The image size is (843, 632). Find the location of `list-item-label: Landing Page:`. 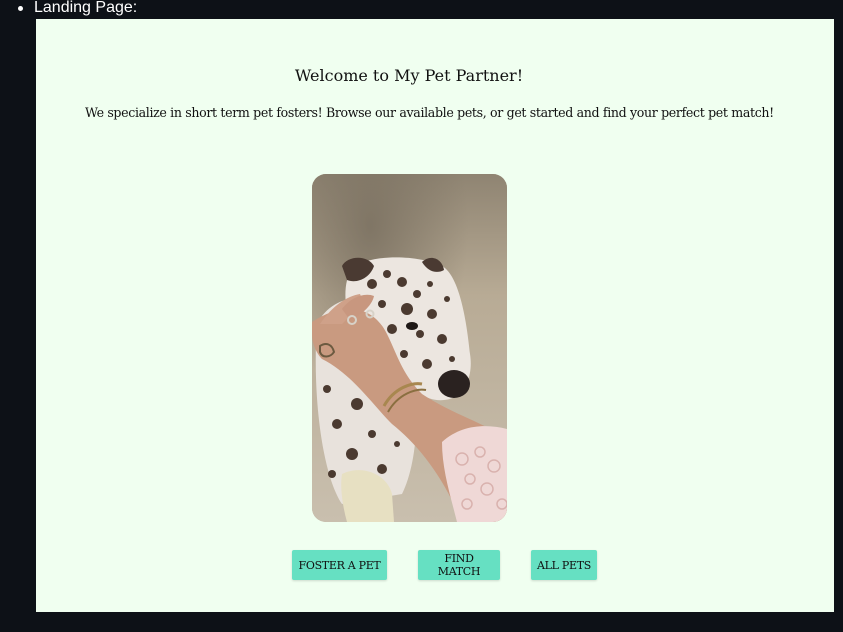

list-item-label: Landing Page: is located at coordinates (86, 8).